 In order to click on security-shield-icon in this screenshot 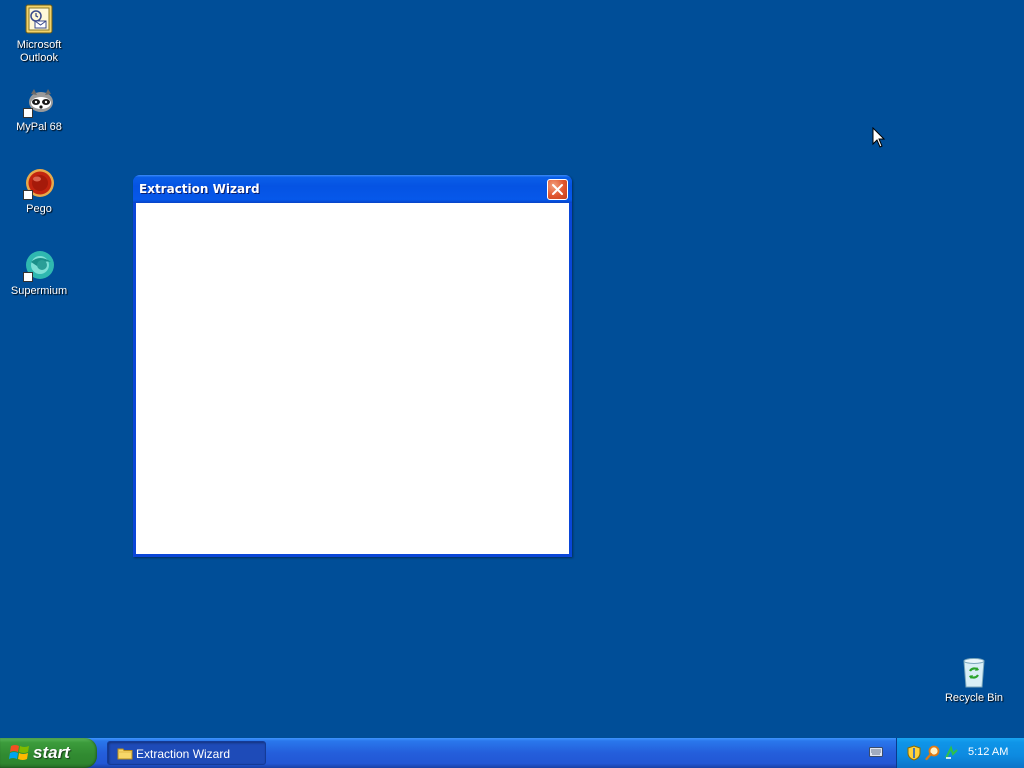, I will do `click(914, 754)`.